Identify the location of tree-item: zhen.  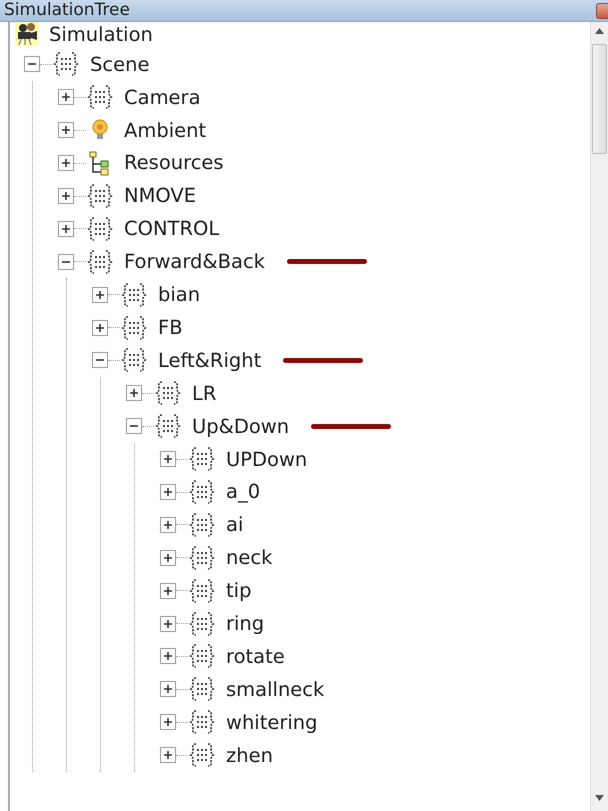
(249, 755).